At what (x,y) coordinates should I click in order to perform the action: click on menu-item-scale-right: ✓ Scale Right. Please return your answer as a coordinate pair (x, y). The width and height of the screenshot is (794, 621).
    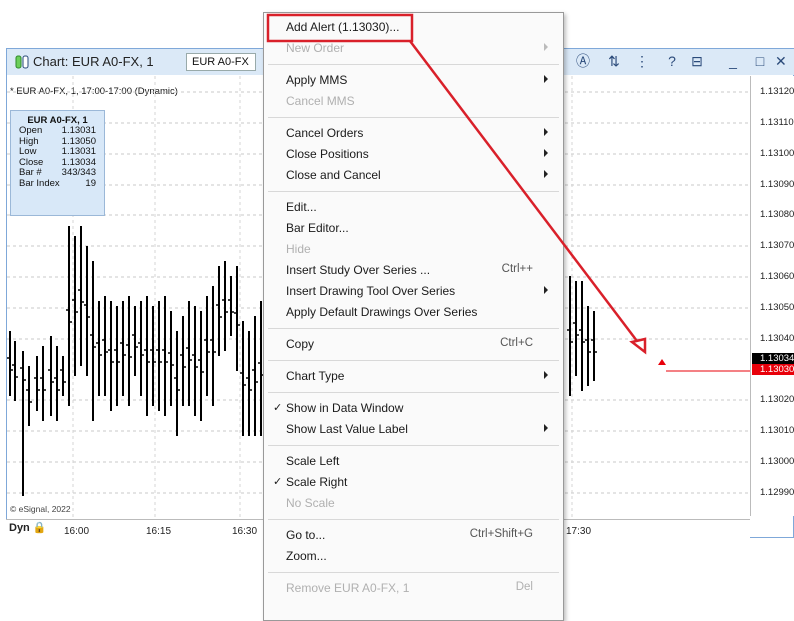
    Looking at the image, I should click on (413, 482).